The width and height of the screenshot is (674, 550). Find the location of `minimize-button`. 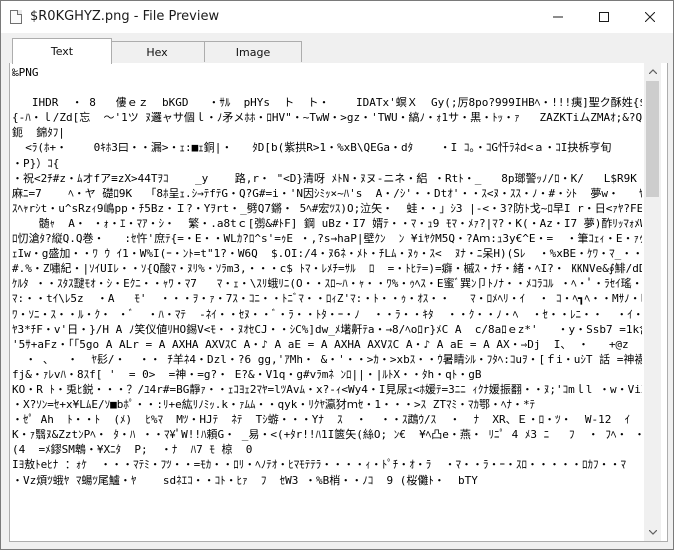

minimize-button is located at coordinates (558, 17).